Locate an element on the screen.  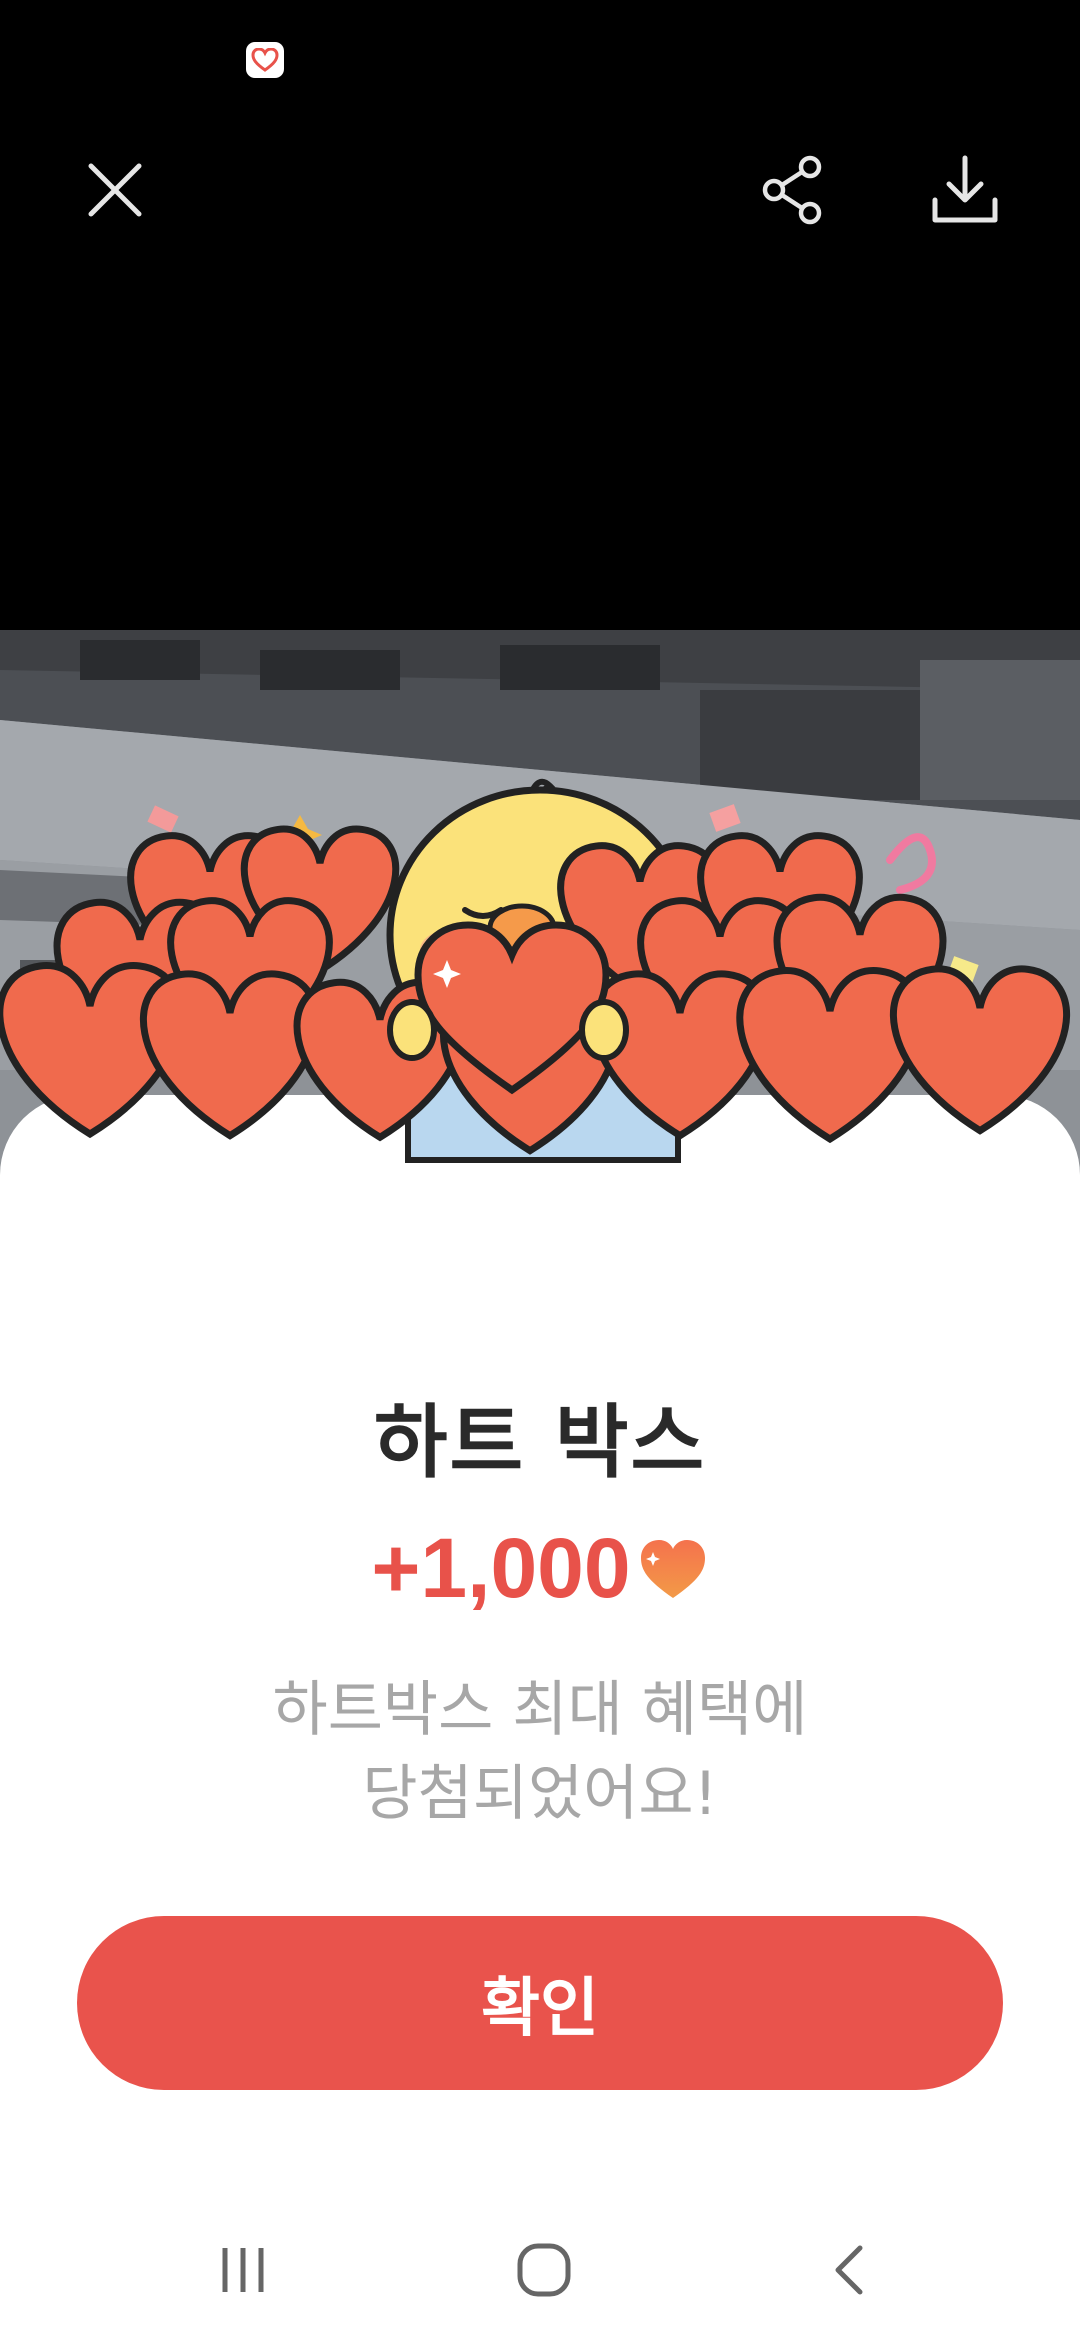
close-icon is located at coordinates (115, 190).